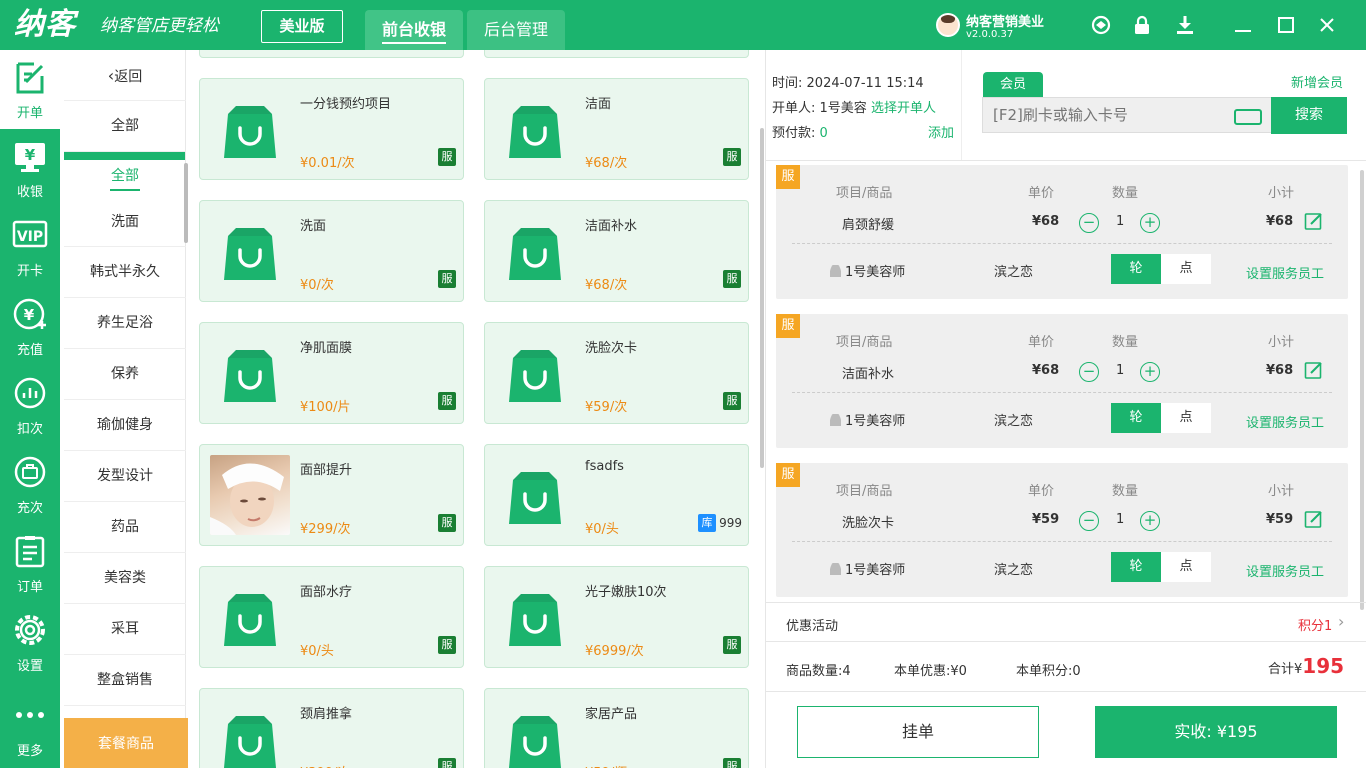  Describe the element at coordinates (30, 89) in the screenshot. I see `sidebar-item-open-order: 开单` at that location.